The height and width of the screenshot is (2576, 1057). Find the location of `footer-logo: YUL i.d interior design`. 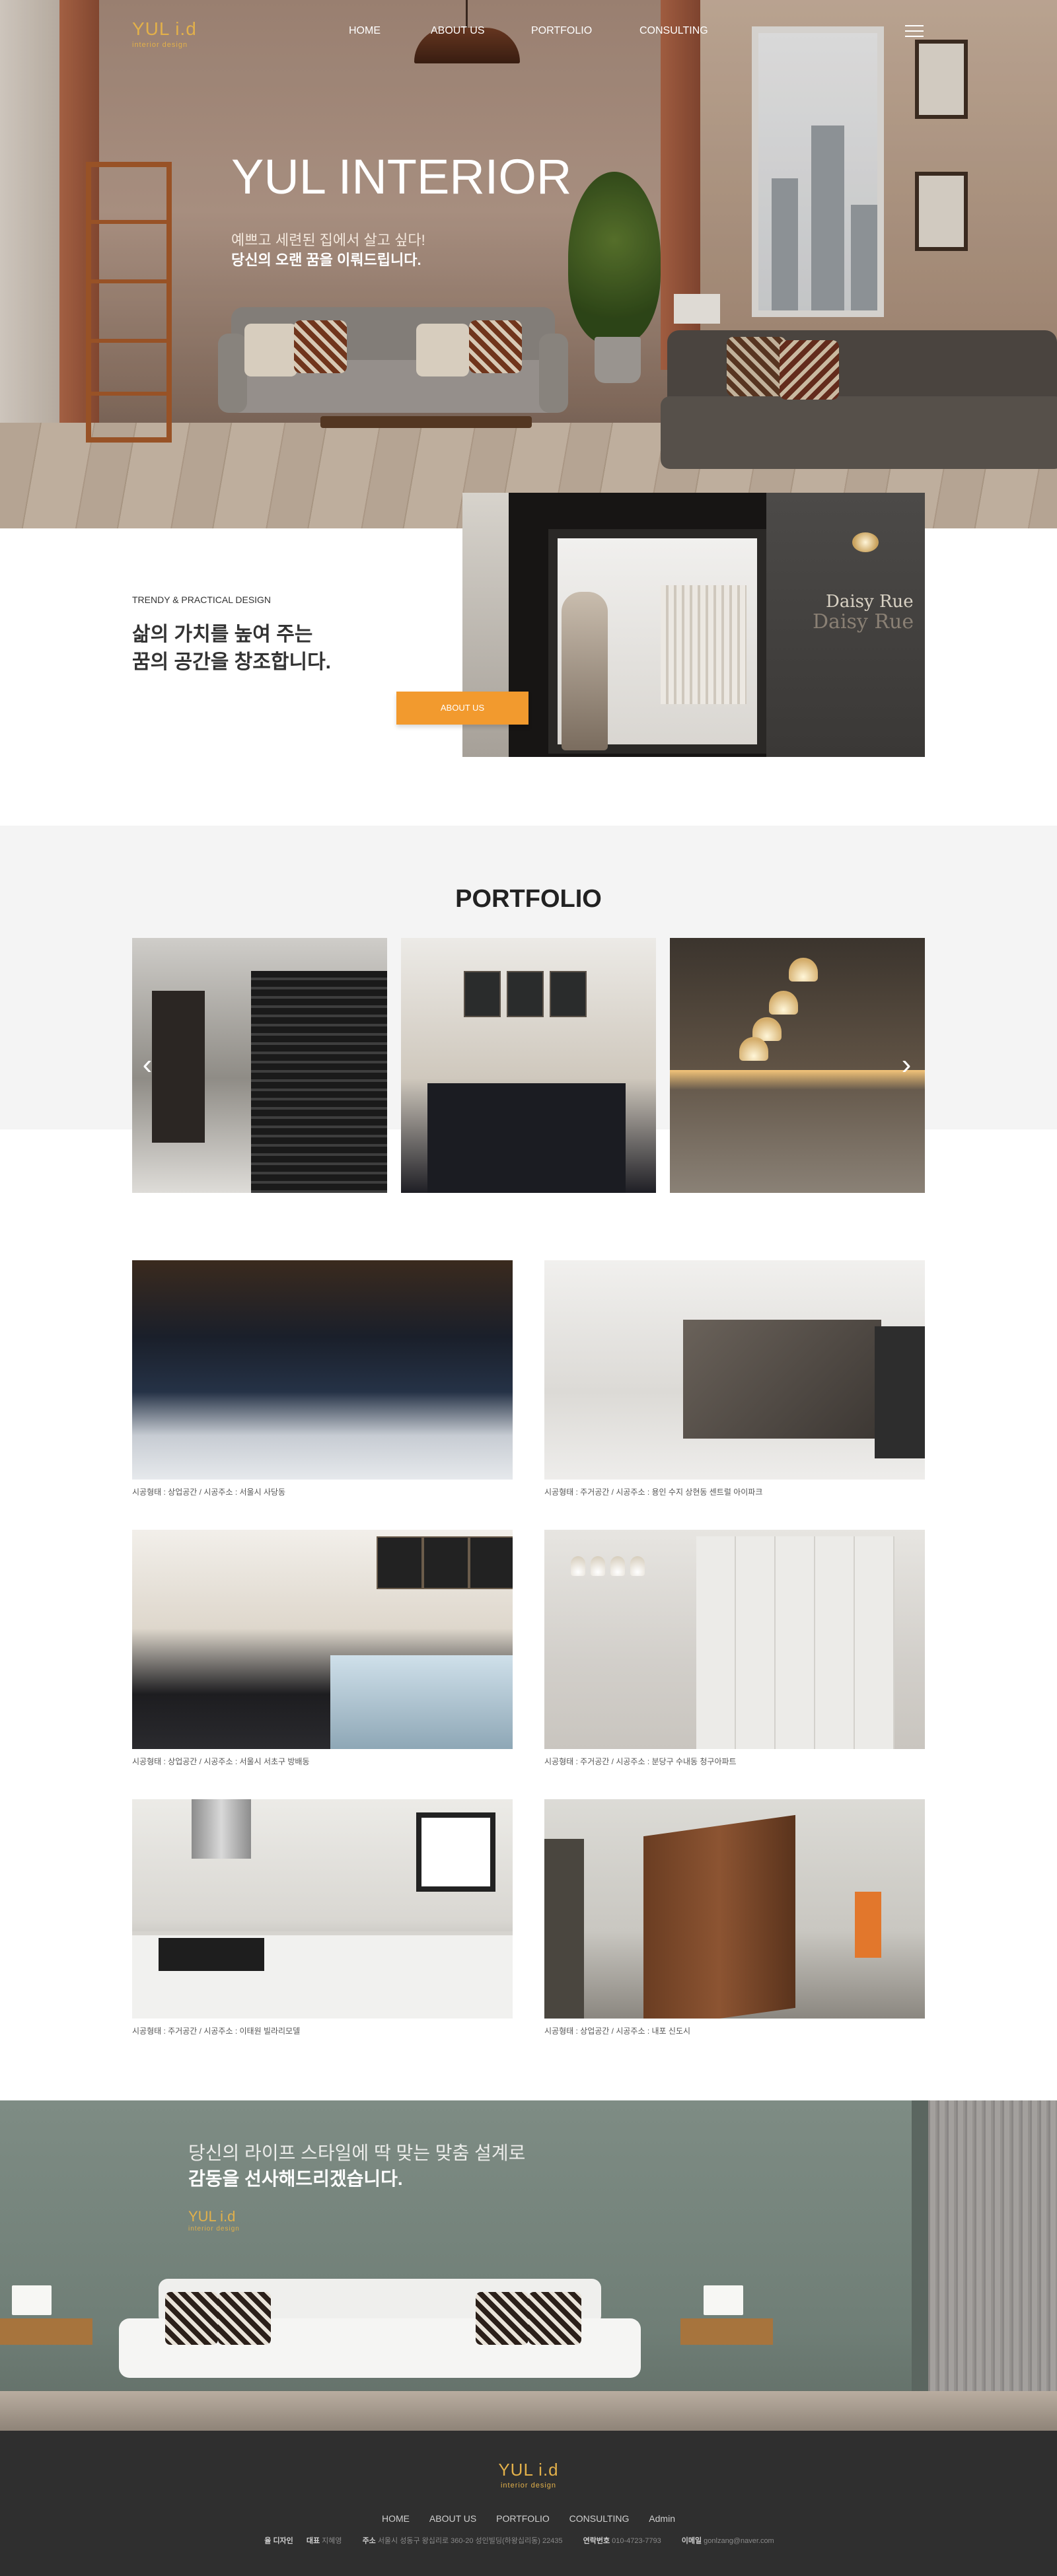

footer-logo: YUL i.d interior design is located at coordinates (528, 2475).